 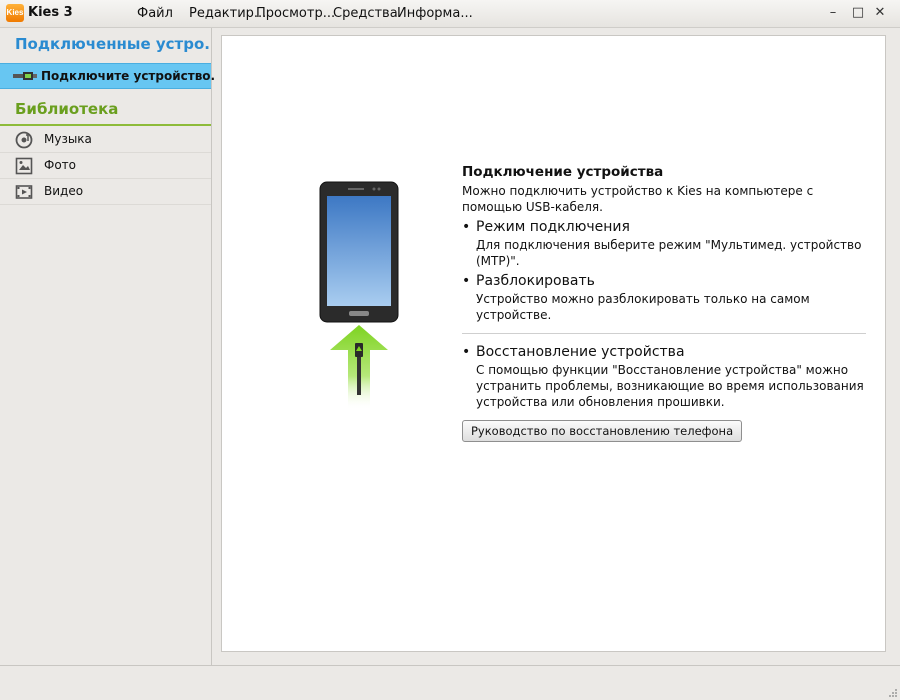 I want to click on minimize-button: –, so click(x=833, y=13).